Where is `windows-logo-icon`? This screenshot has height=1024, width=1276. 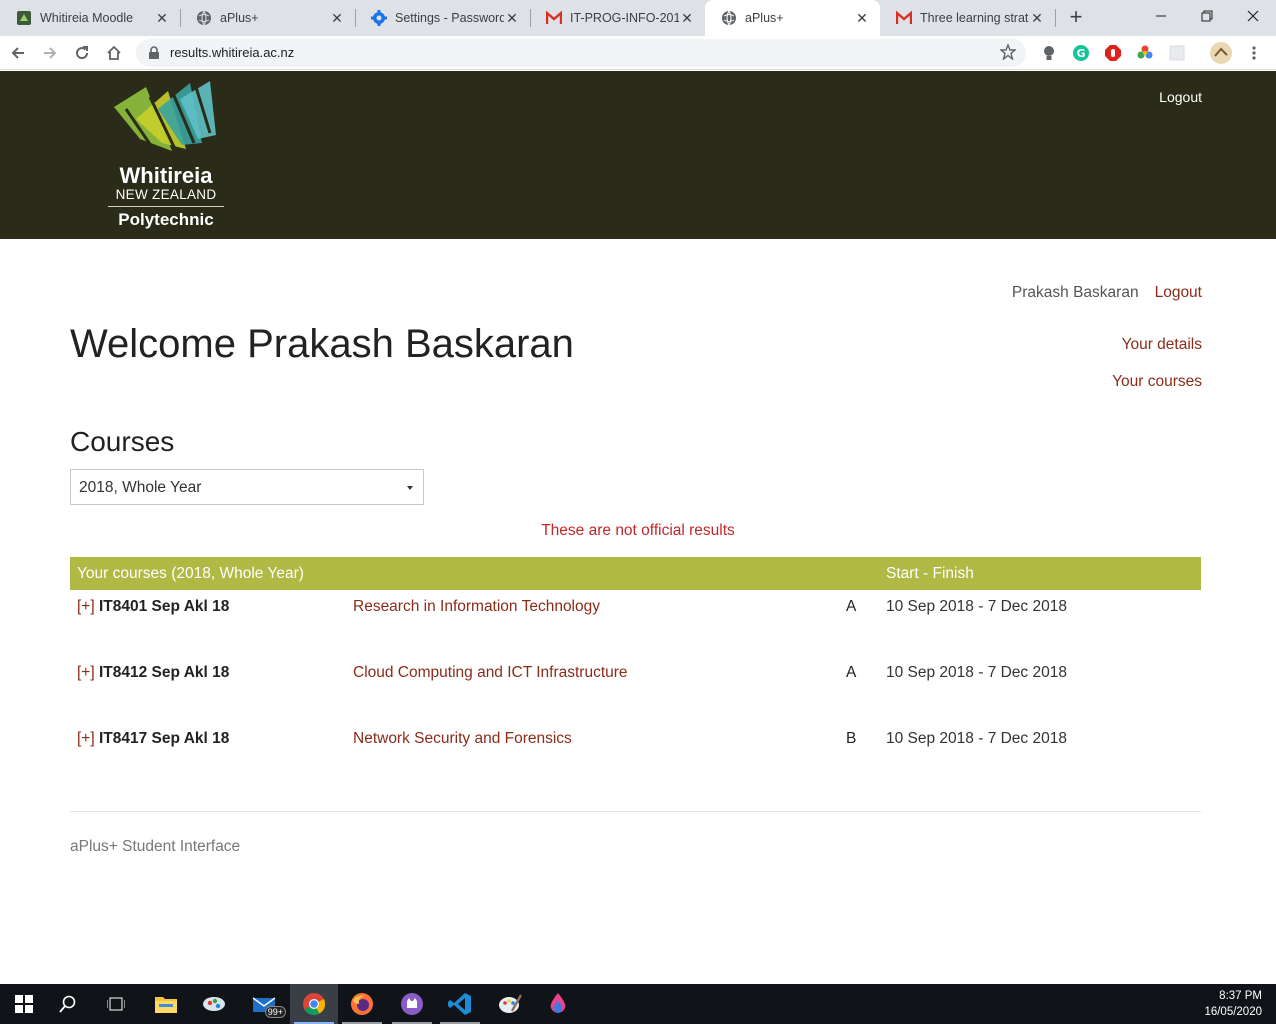
windows-logo-icon is located at coordinates (24, 1004).